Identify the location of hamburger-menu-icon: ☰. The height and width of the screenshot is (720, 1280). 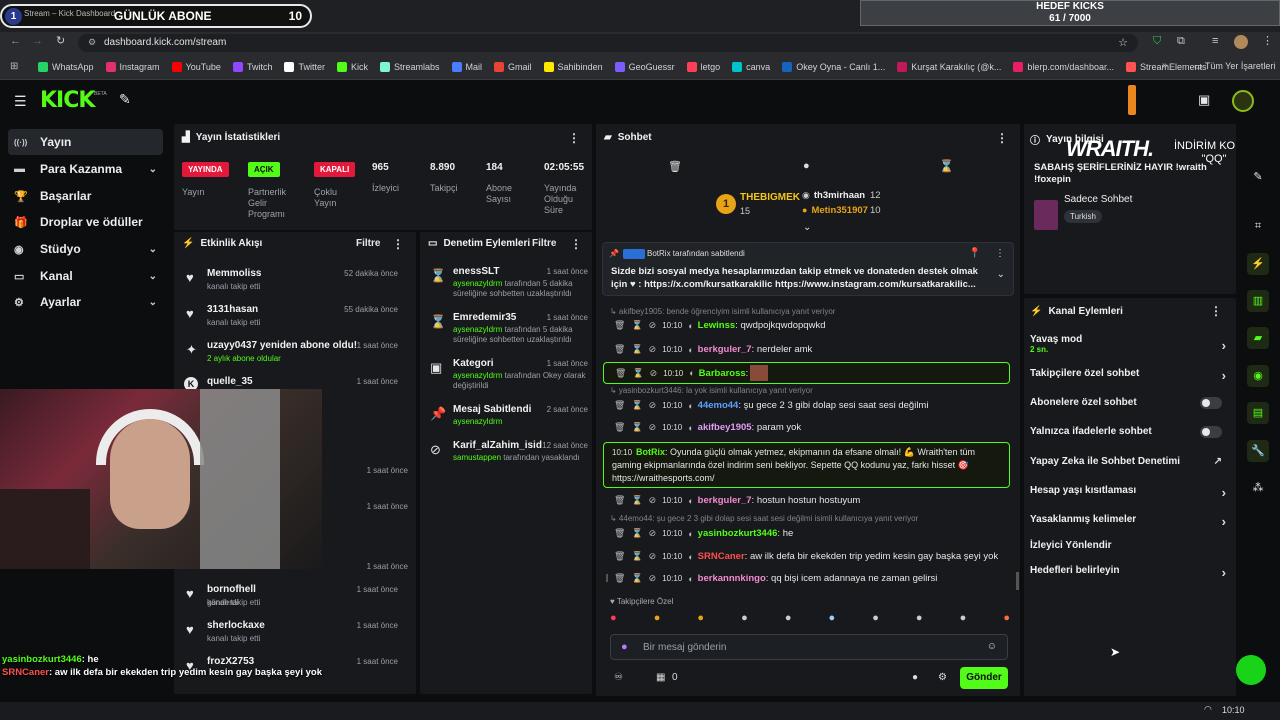
(20, 101).